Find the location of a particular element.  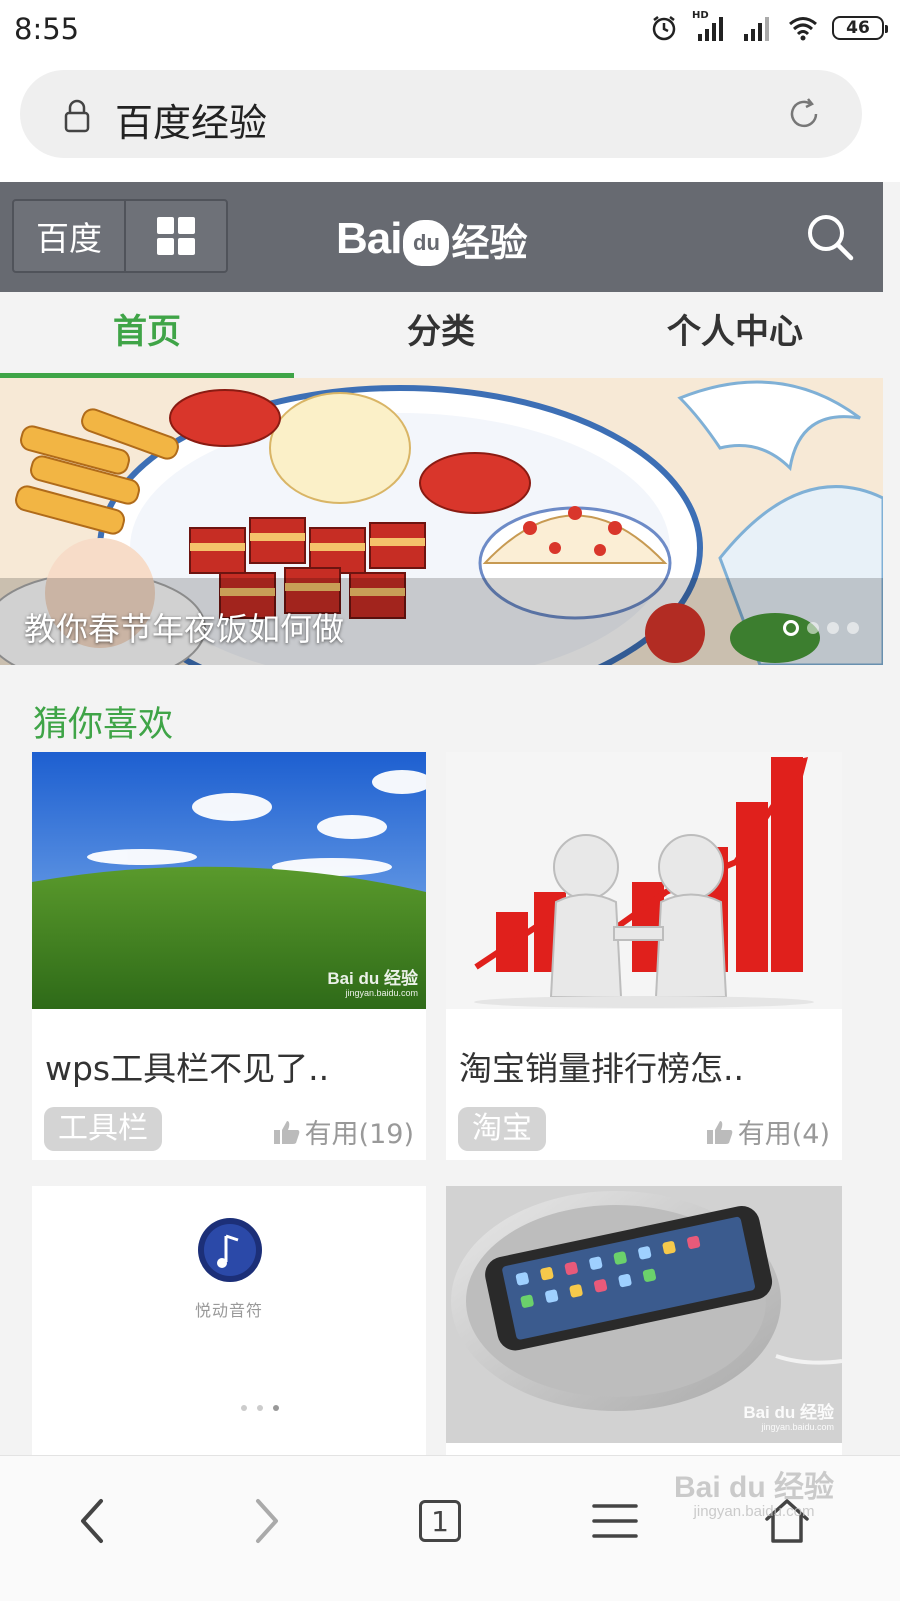

page-watermark: Bai du 经验 jingyan.baidu.com is located at coordinates (754, 1495).